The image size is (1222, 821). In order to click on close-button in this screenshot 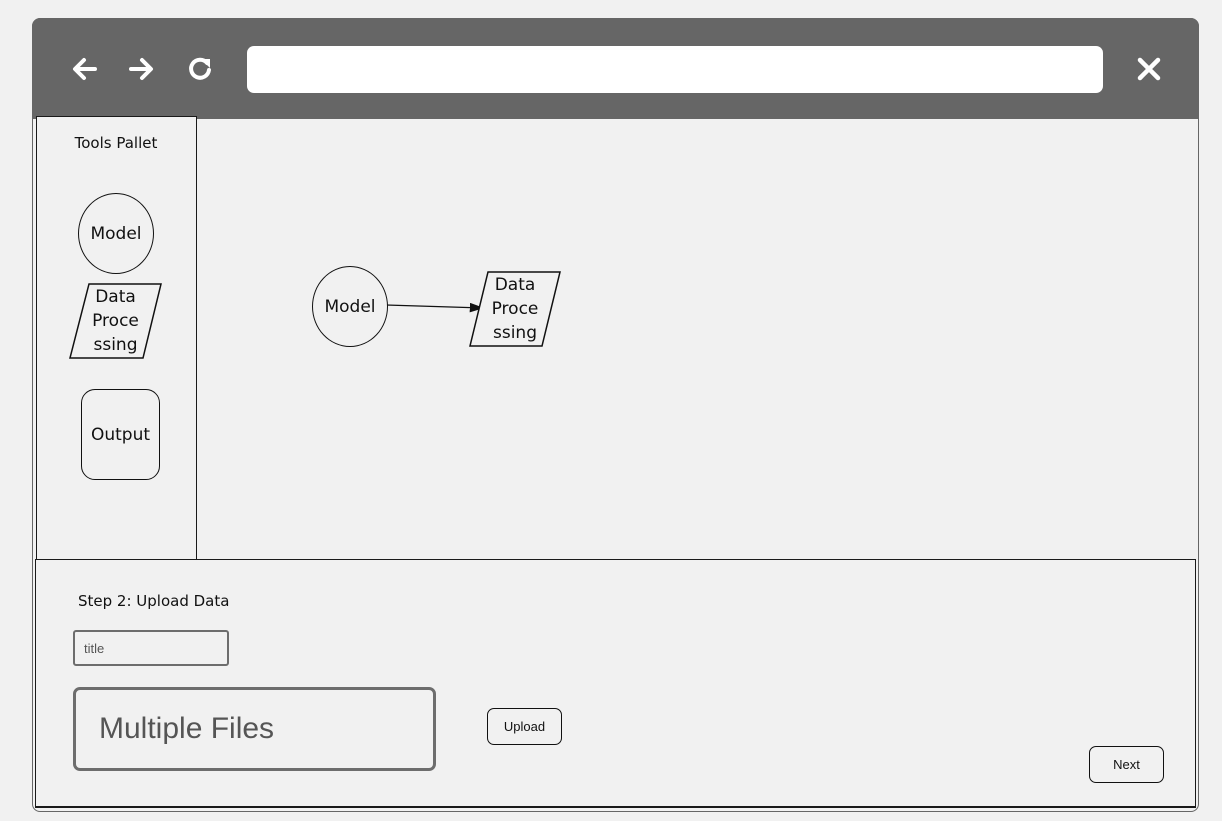, I will do `click(1149, 69)`.